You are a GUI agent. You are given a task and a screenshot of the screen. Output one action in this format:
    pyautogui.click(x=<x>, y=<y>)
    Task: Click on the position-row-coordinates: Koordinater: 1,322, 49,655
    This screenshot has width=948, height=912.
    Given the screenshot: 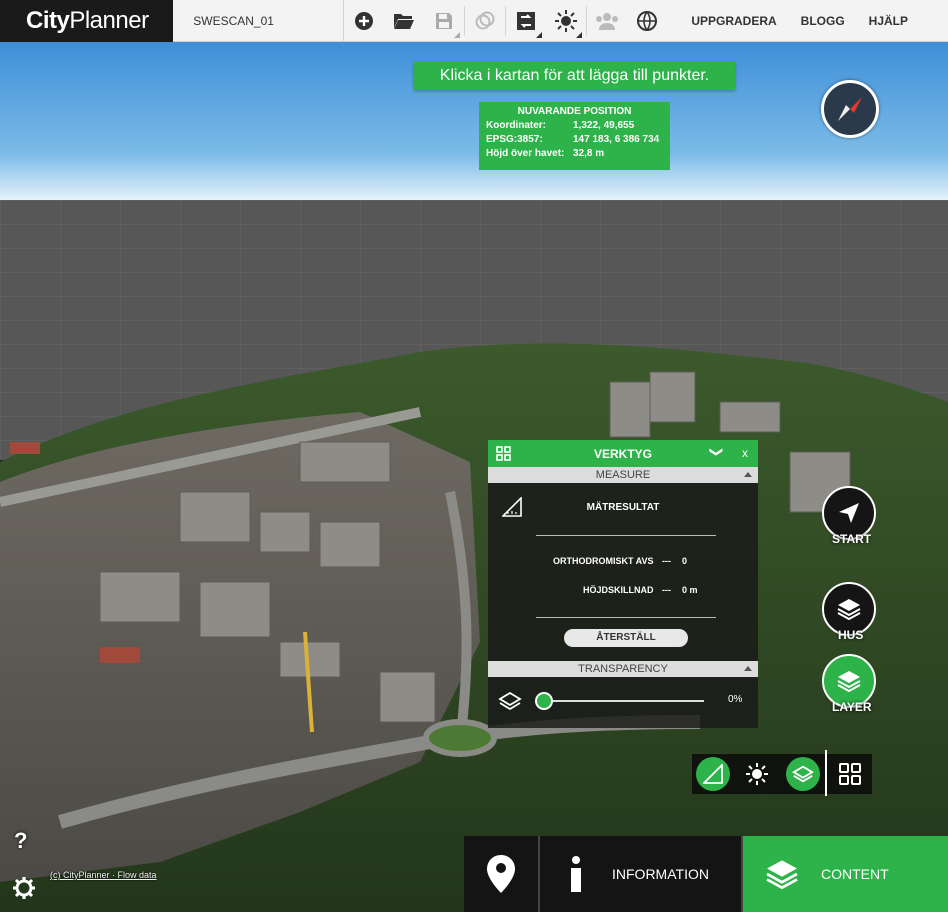 What is the action you would take?
    pyautogui.click(x=574, y=126)
    